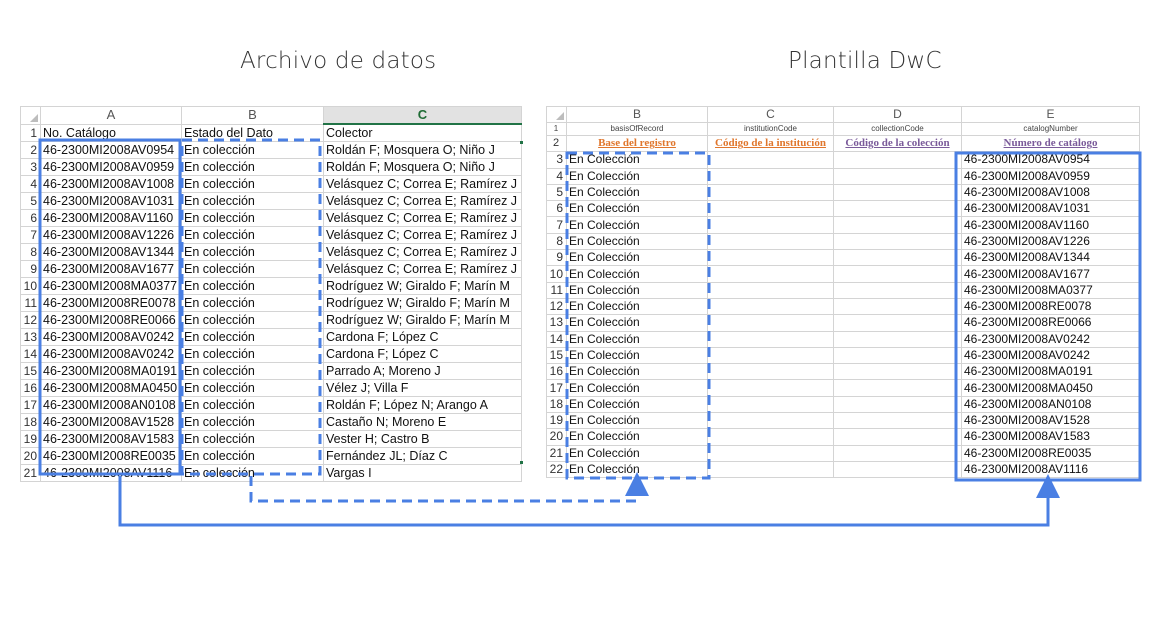 Image resolution: width=1152 pixels, height=624 pixels. Describe the element at coordinates (638, 315) in the screenshot. I see `basis-of-record-highlight` at that location.